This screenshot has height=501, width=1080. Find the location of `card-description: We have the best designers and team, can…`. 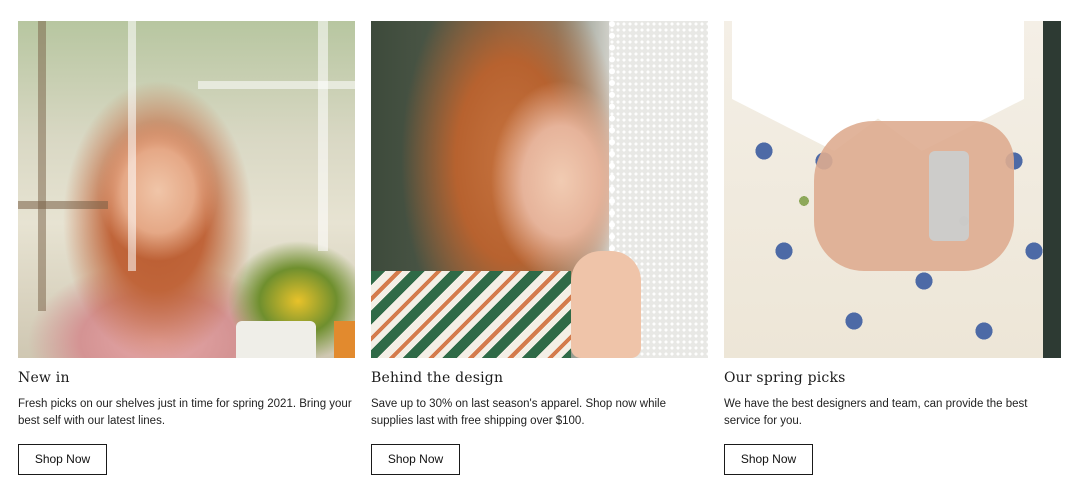

card-description: We have the best designers and team, can… is located at coordinates (876, 412).